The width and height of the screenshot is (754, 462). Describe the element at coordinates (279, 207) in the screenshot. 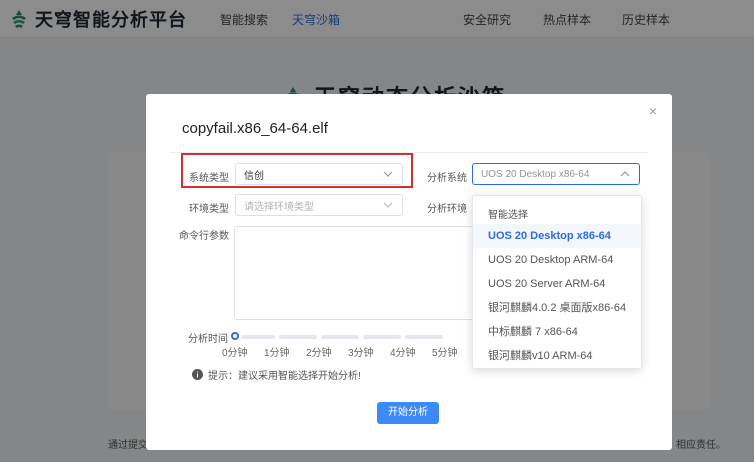

I see `env-type-placeholder: 请选择环境类型` at that location.